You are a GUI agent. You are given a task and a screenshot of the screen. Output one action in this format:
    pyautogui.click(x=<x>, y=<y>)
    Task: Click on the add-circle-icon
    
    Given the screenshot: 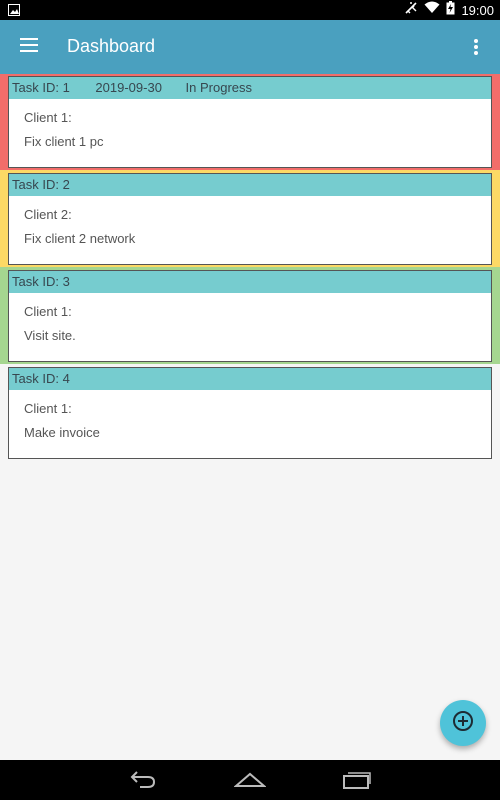 What is the action you would take?
    pyautogui.click(x=463, y=723)
    